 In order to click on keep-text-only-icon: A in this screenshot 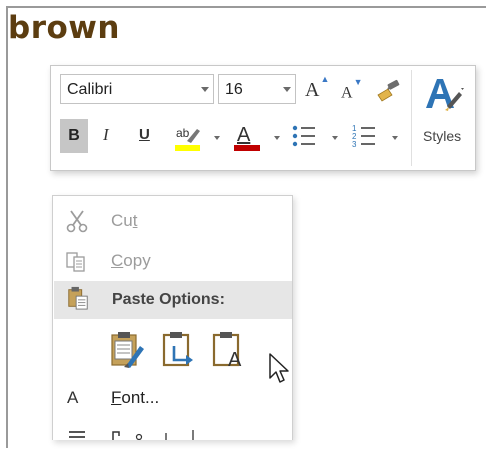, I will do `click(229, 349)`.